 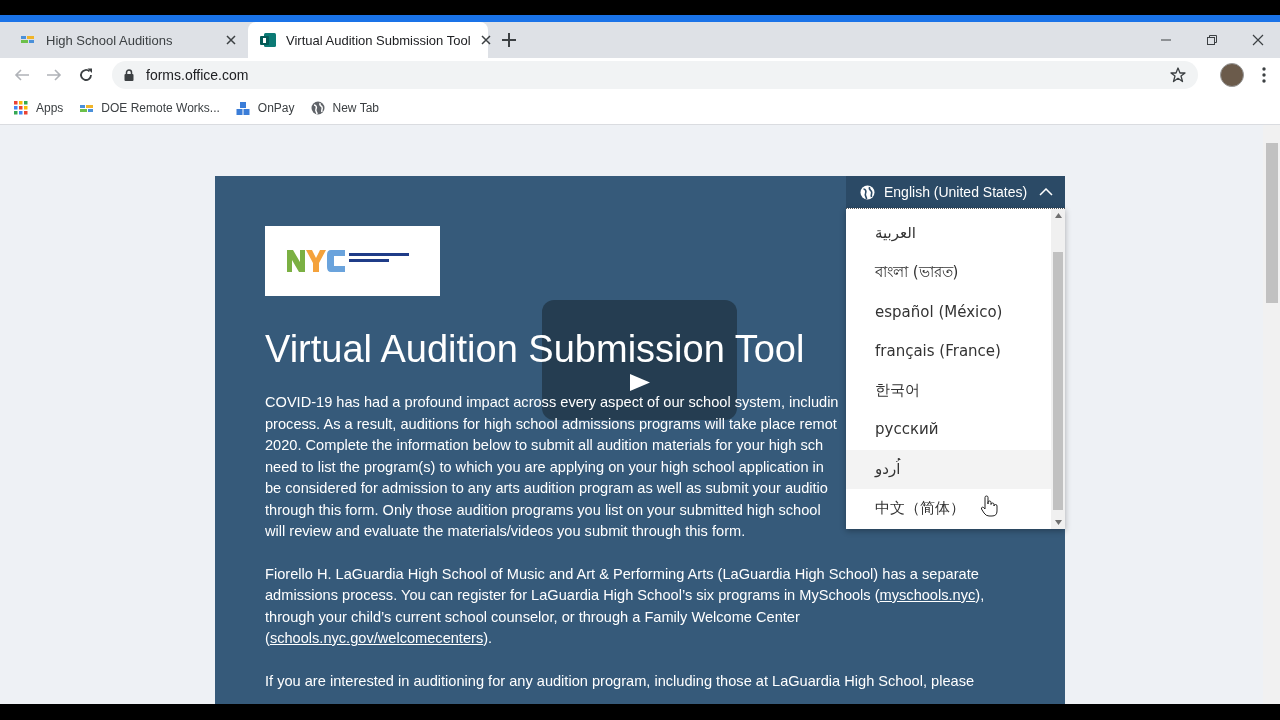 What do you see at coordinates (625, 606) in the screenshot?
I see `paragraph: Fiorello H. LaGuardia High School of Music and Art & Performing Arts (LaGuardia High School) has a separate admissions process. You can register for LaGuardia High School’s six programs in MySchools (myschools.nyc), through your child’s current school counselor, or through a Family Welcome Center (schools.nyc.gov/welcomecenters).` at bounding box center [625, 606].